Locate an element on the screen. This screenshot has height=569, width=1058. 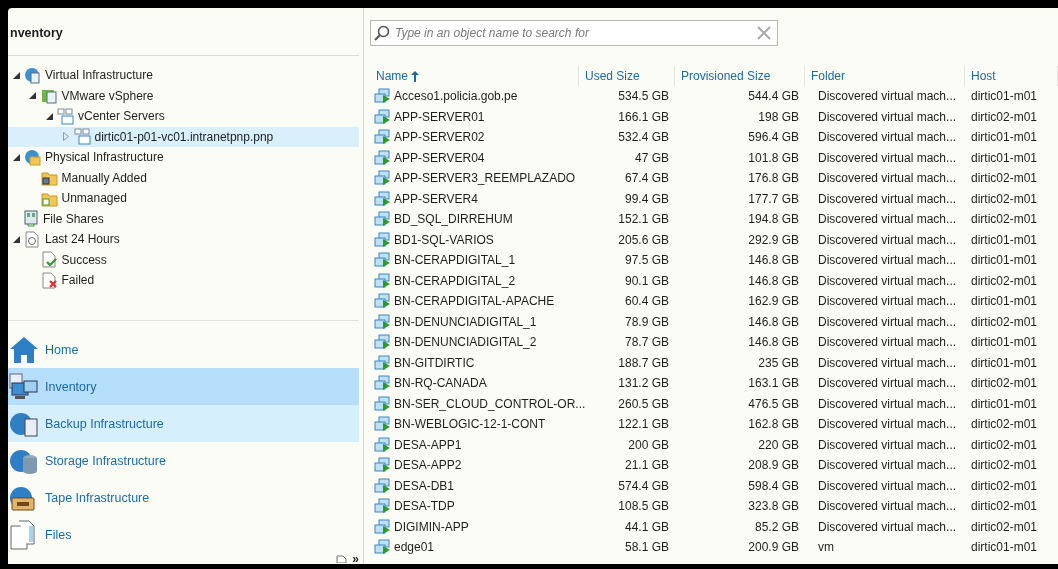
tree-item-label: Last 24 Hours is located at coordinates (82, 239).